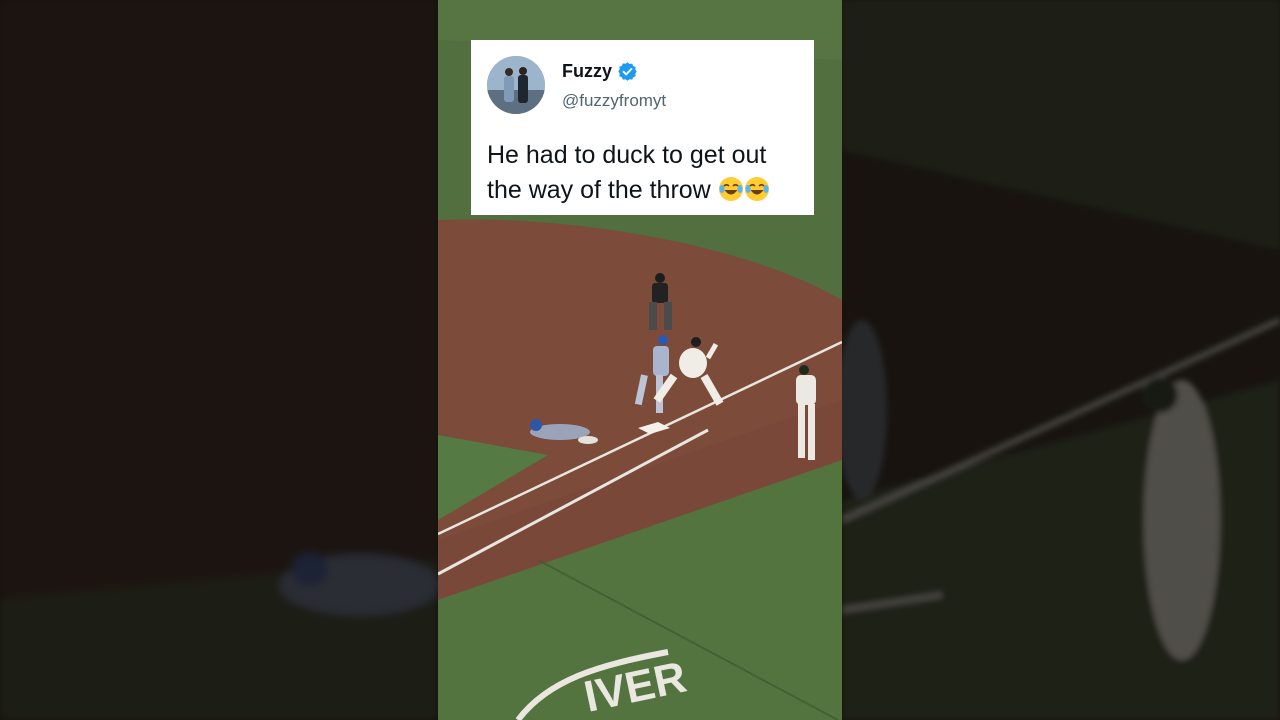 This screenshot has height=720, width=1280. What do you see at coordinates (587, 71) in the screenshot?
I see `display-name: Fuzzy` at bounding box center [587, 71].